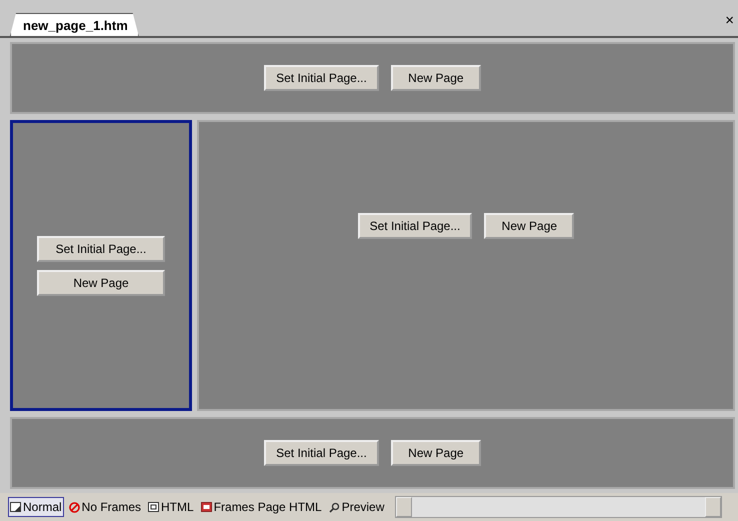 This screenshot has width=738, height=521. I want to click on view-tab-label: No Frames, so click(112, 507).